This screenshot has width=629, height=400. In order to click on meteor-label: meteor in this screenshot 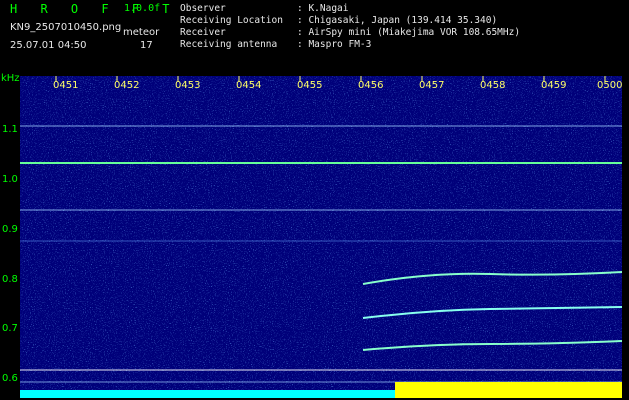, I will do `click(141, 32)`.